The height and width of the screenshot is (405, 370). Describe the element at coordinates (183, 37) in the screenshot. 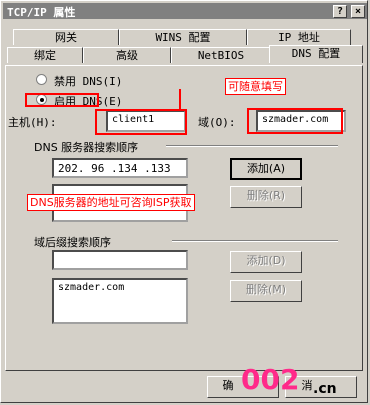

I see `tab-wins: WINS 配置` at that location.